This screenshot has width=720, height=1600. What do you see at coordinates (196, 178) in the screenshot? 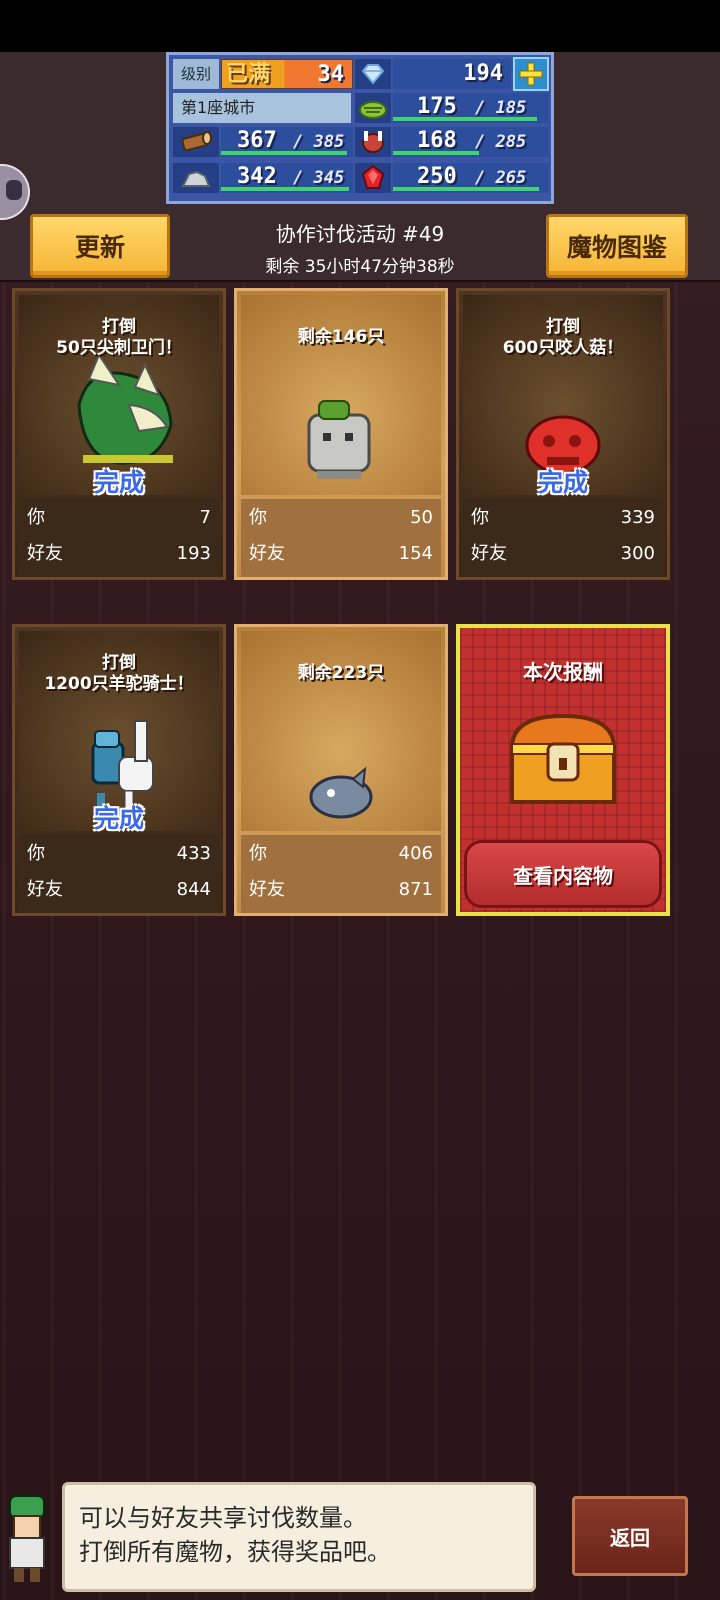
I see `stone-icon` at bounding box center [196, 178].